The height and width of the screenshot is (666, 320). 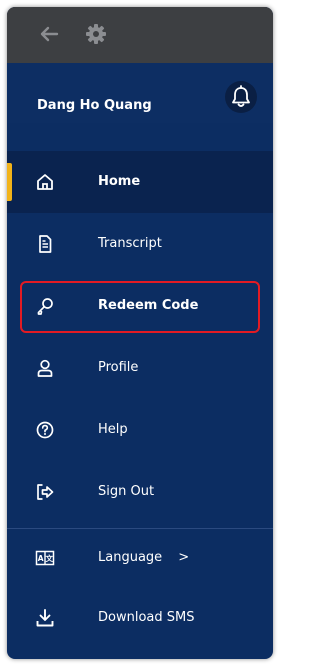 I want to click on menu-item-home: Home, so click(x=140, y=182).